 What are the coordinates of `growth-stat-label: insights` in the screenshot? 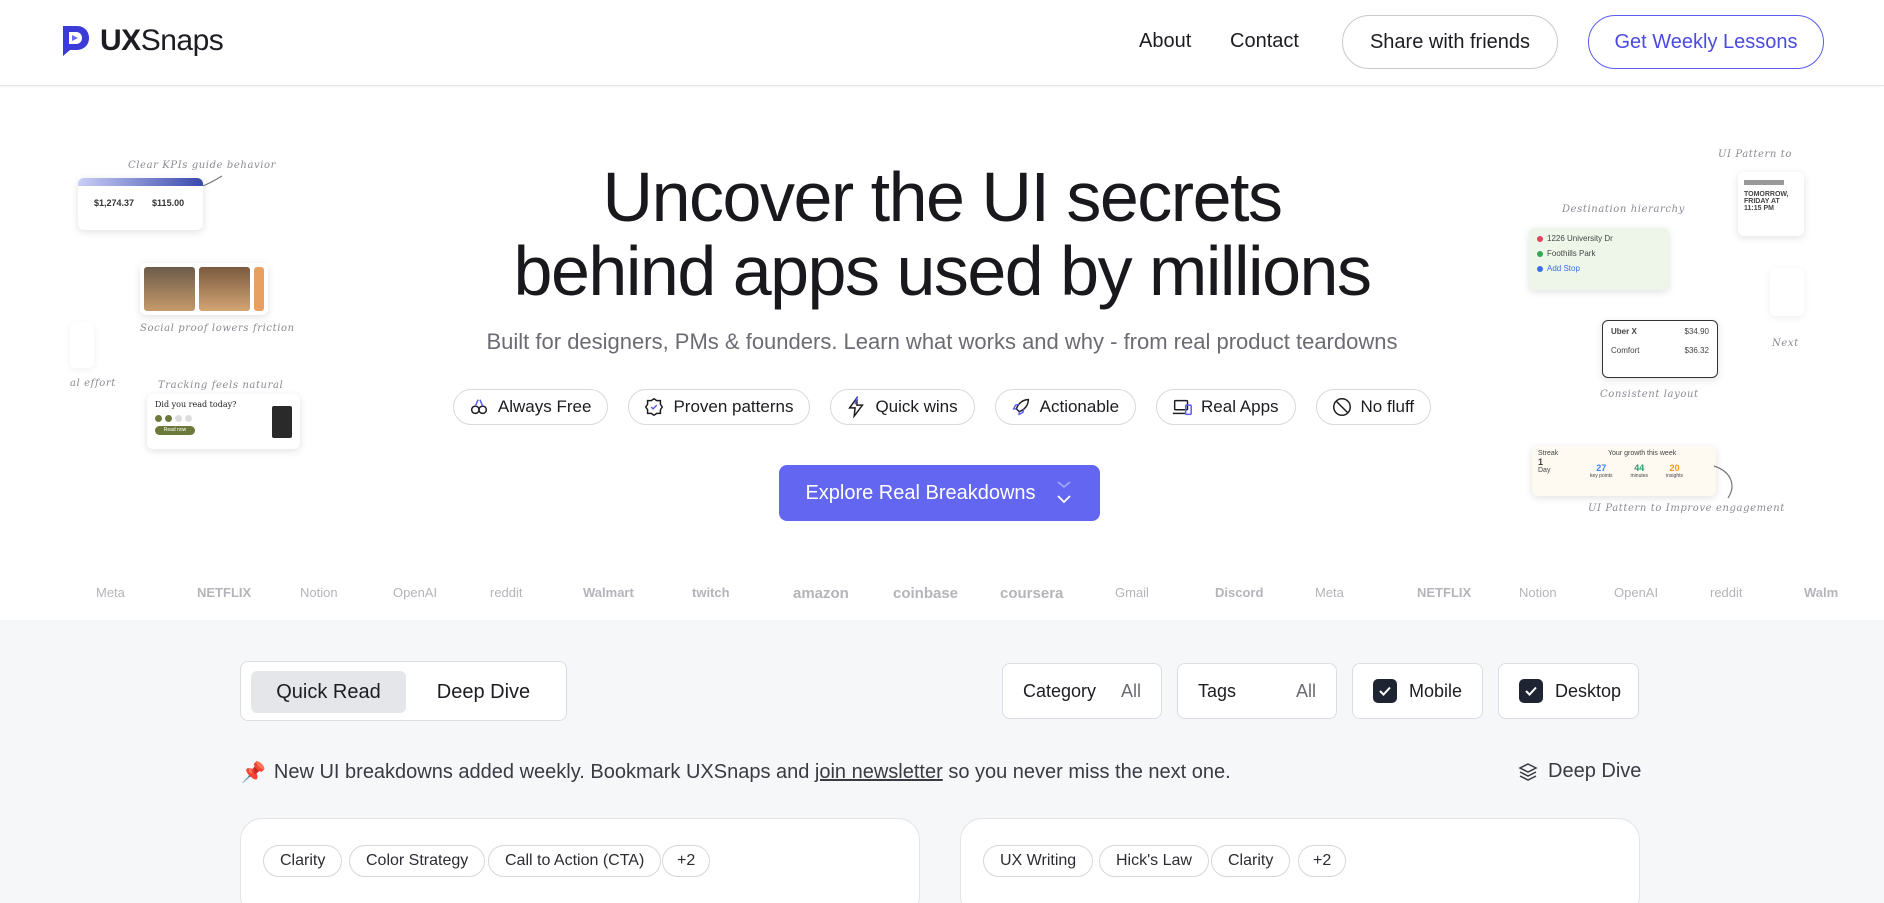 It's located at (1674, 476).